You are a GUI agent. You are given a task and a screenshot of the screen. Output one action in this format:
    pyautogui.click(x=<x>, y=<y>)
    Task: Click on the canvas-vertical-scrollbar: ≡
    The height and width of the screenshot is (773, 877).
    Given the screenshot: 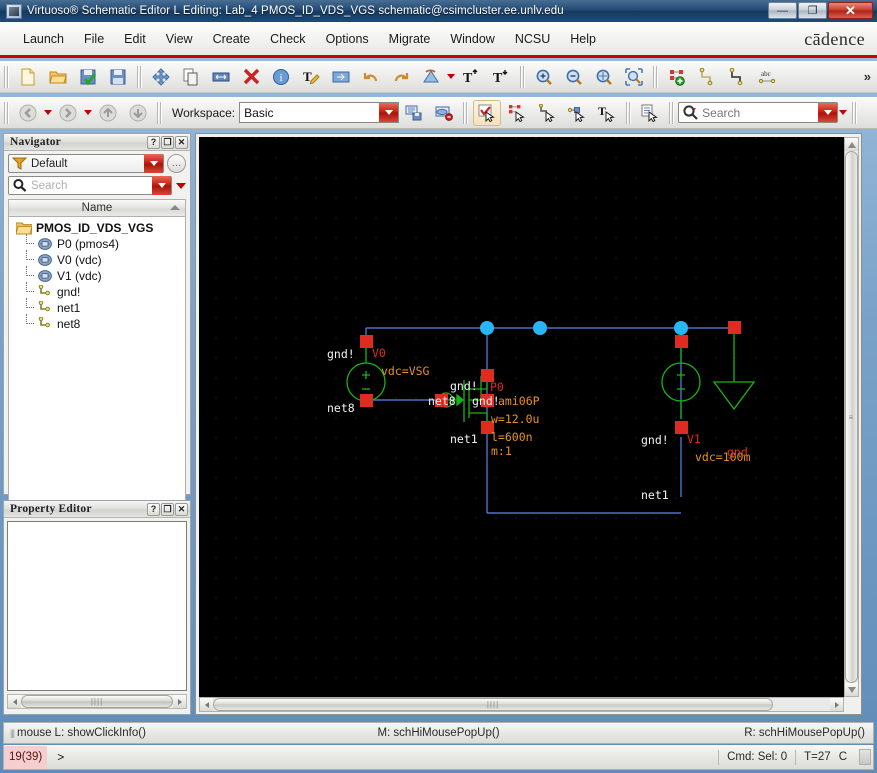 What is the action you would take?
    pyautogui.click(x=851, y=417)
    